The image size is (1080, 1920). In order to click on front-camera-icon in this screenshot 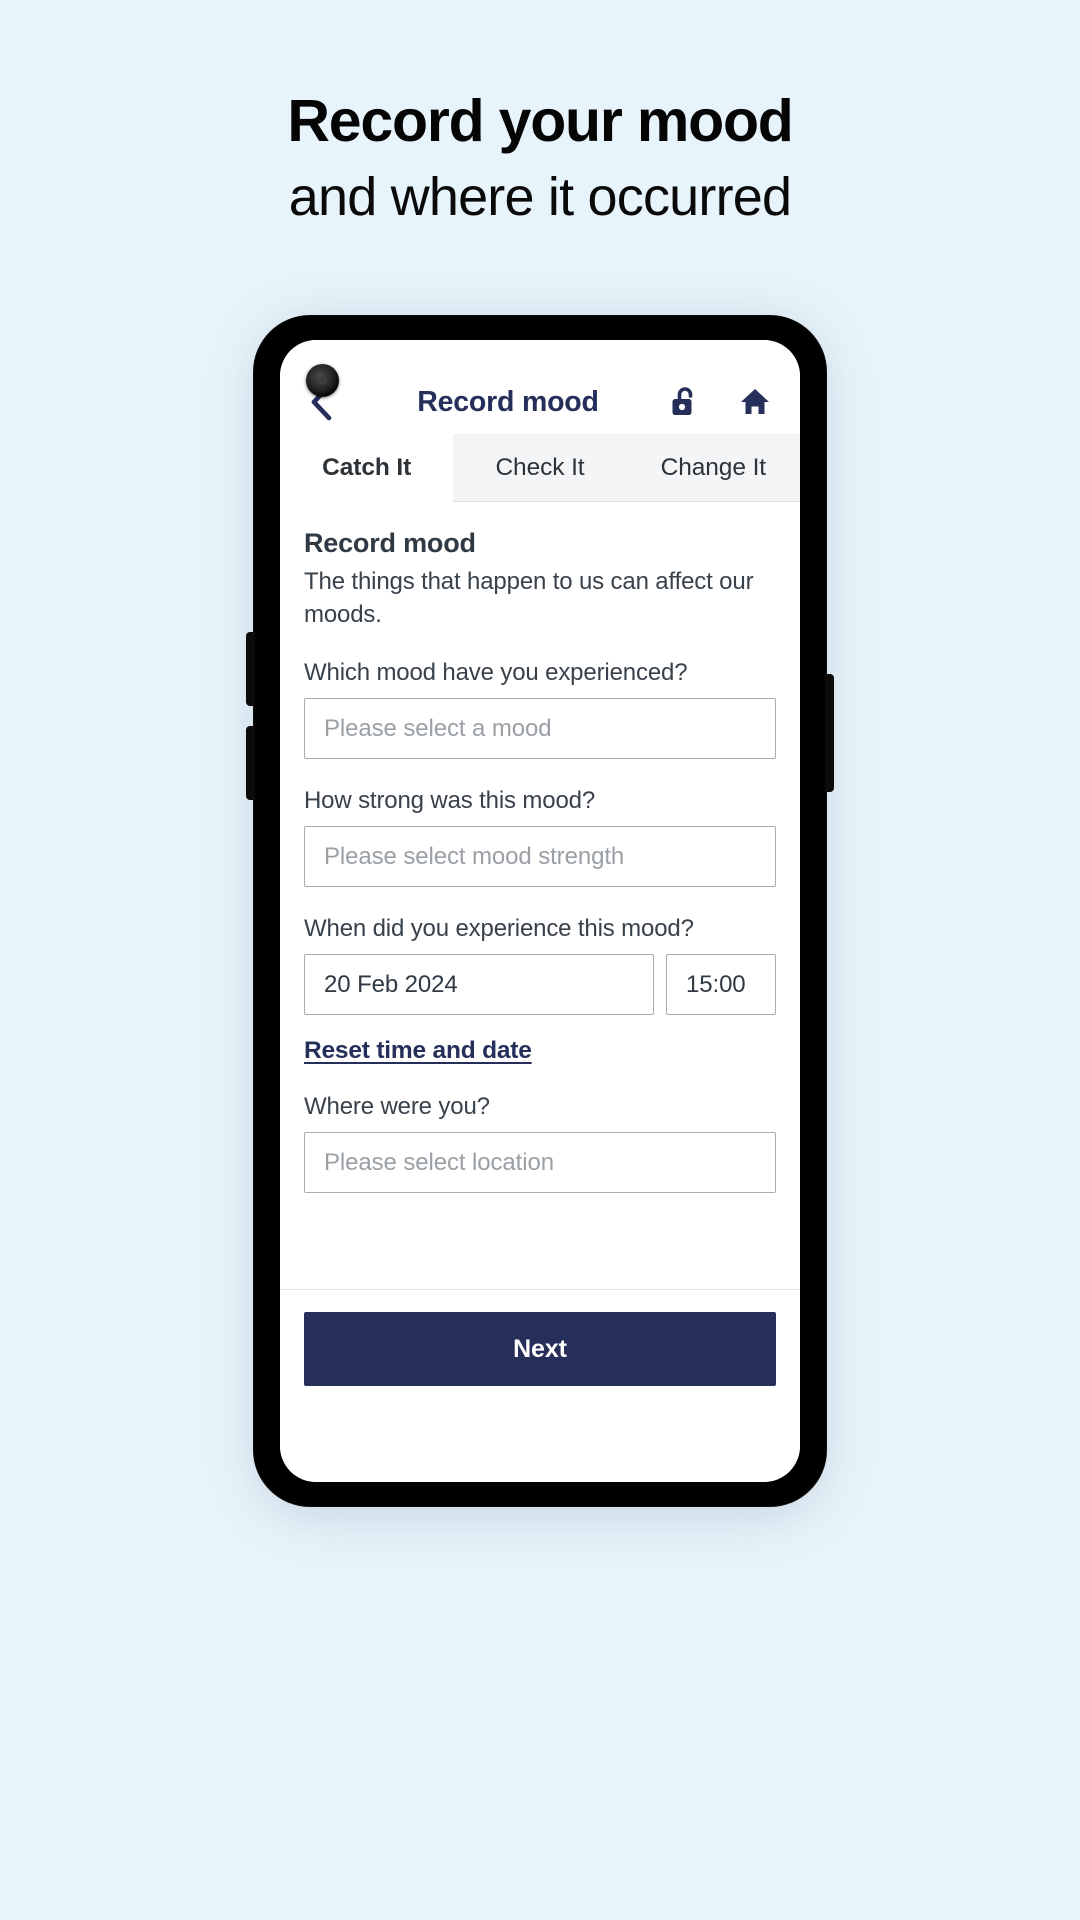, I will do `click(322, 380)`.